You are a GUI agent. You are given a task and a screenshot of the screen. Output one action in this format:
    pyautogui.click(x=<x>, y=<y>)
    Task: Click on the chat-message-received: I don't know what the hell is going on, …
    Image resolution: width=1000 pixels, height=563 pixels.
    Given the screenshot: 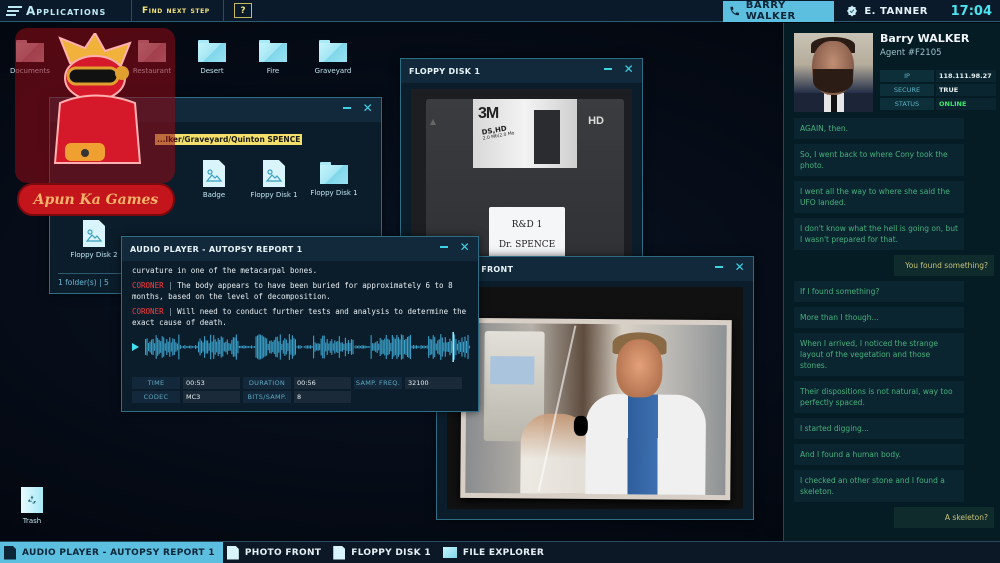 What is the action you would take?
    pyautogui.click(x=879, y=234)
    